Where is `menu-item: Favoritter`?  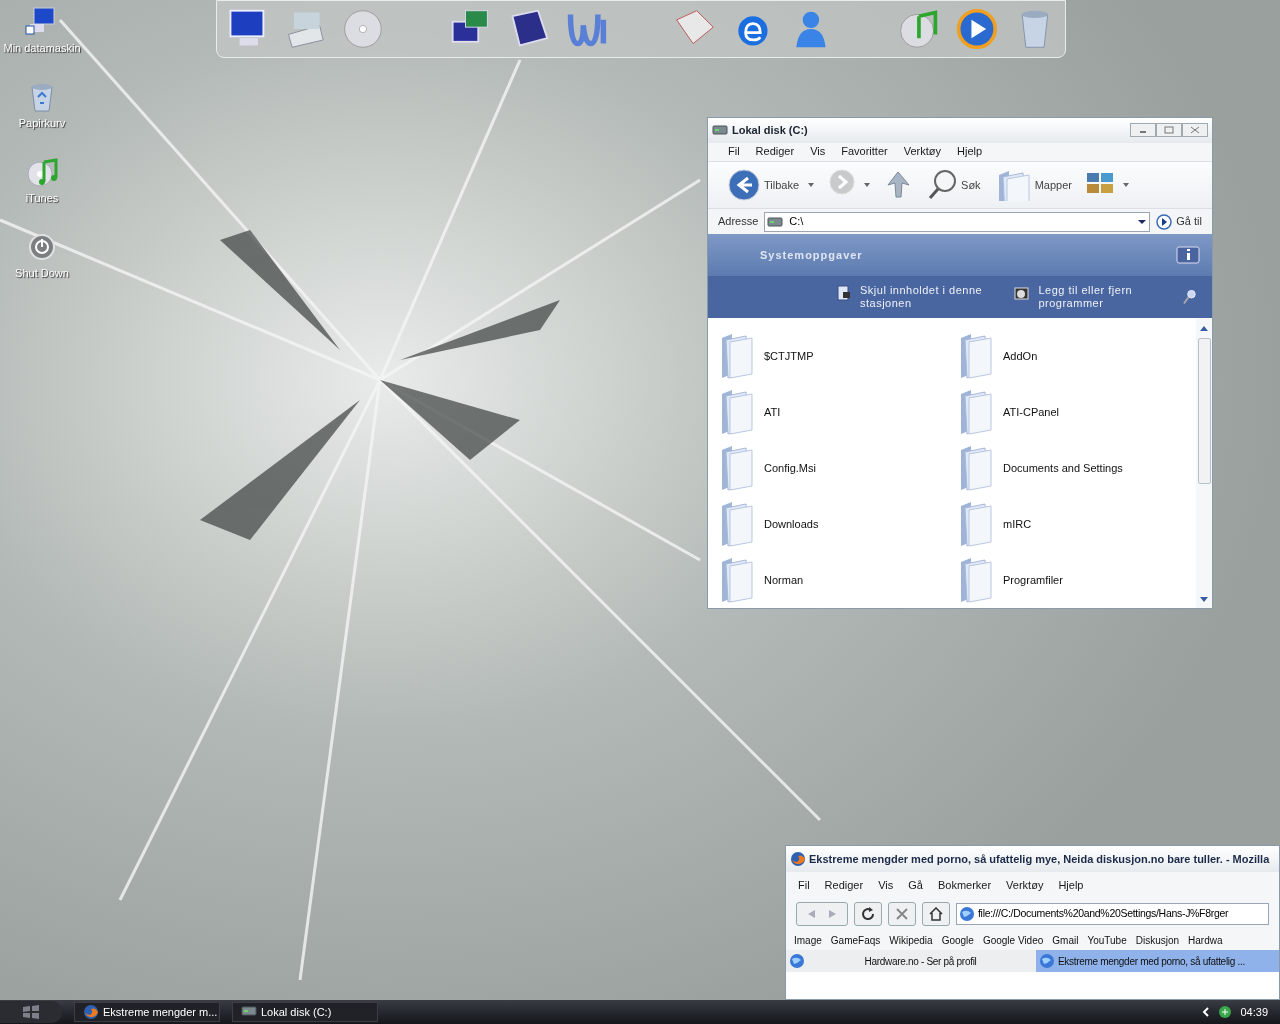 menu-item: Favoritter is located at coordinates (864, 151).